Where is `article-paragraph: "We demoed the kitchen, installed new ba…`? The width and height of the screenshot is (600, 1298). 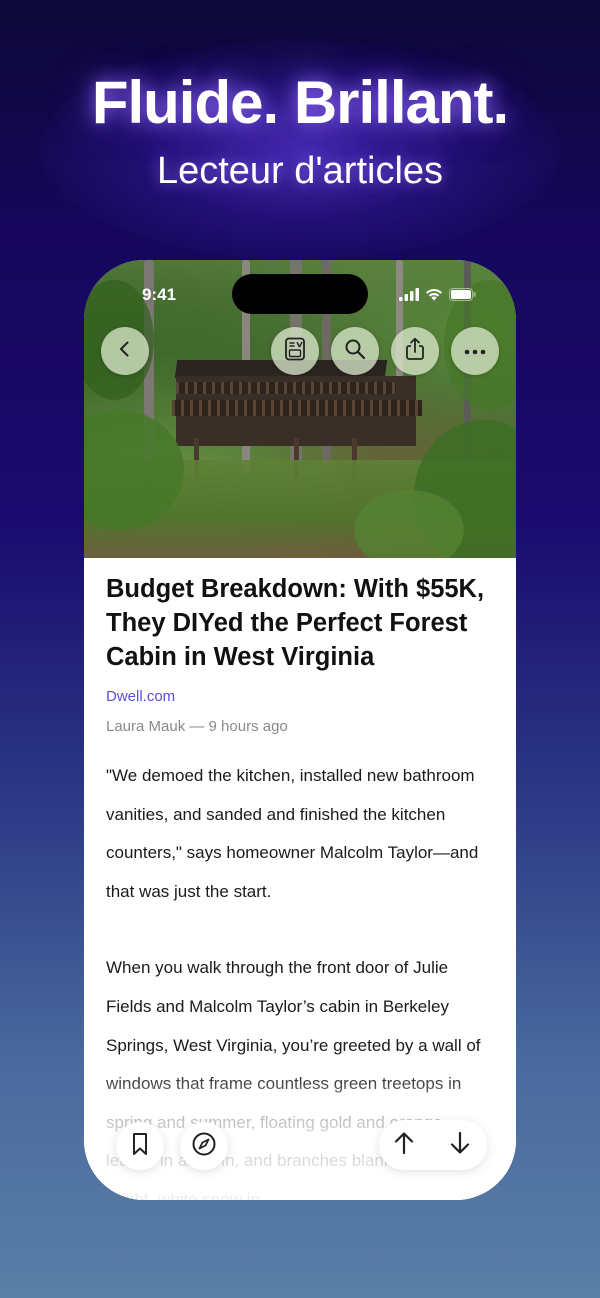
article-paragraph: "We demoed the kitchen, installed new ba… is located at coordinates (292, 833).